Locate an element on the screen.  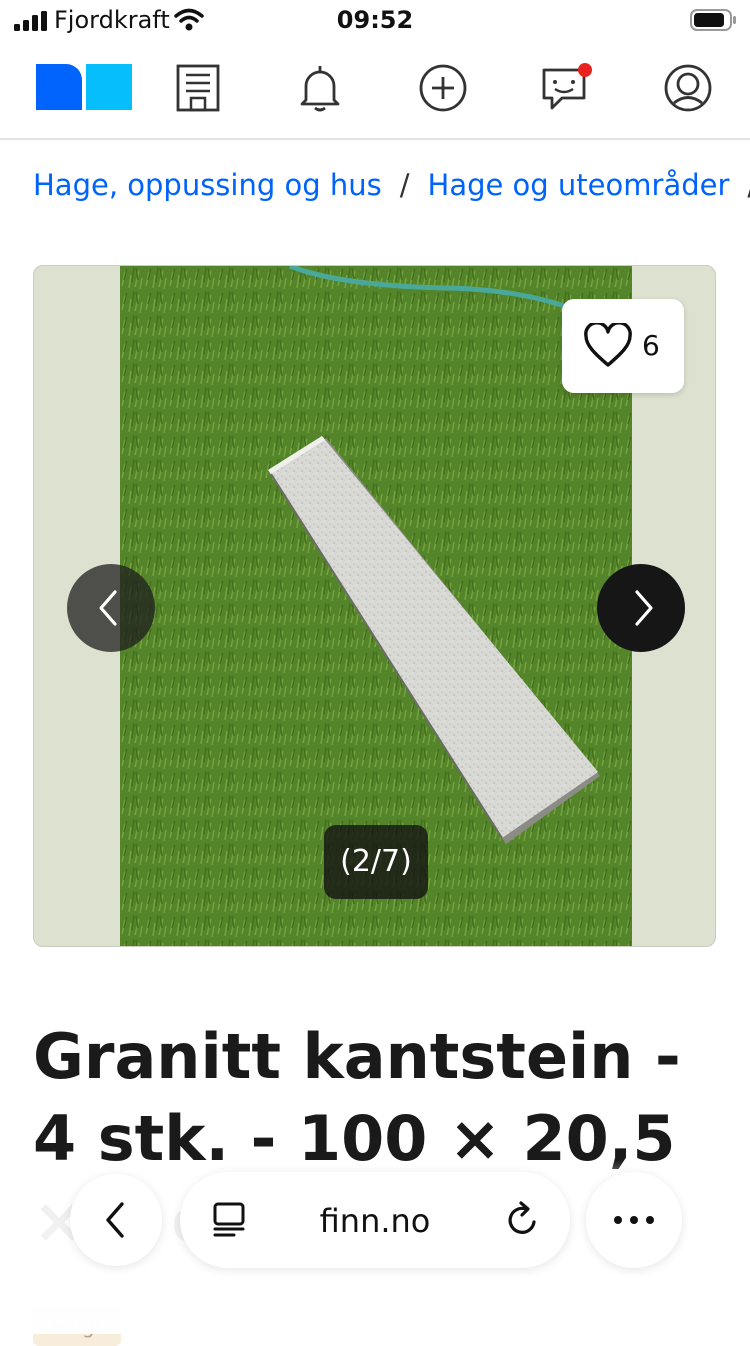
chat-icon is located at coordinates (566, 88).